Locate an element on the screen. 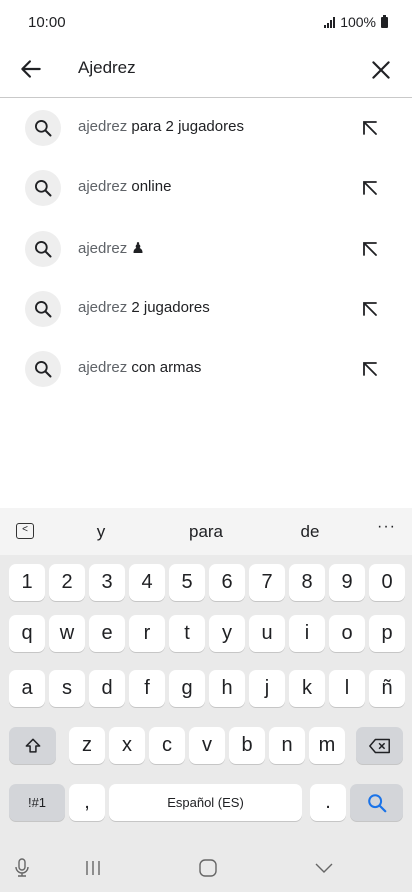  key-1: 1 is located at coordinates (27, 582).